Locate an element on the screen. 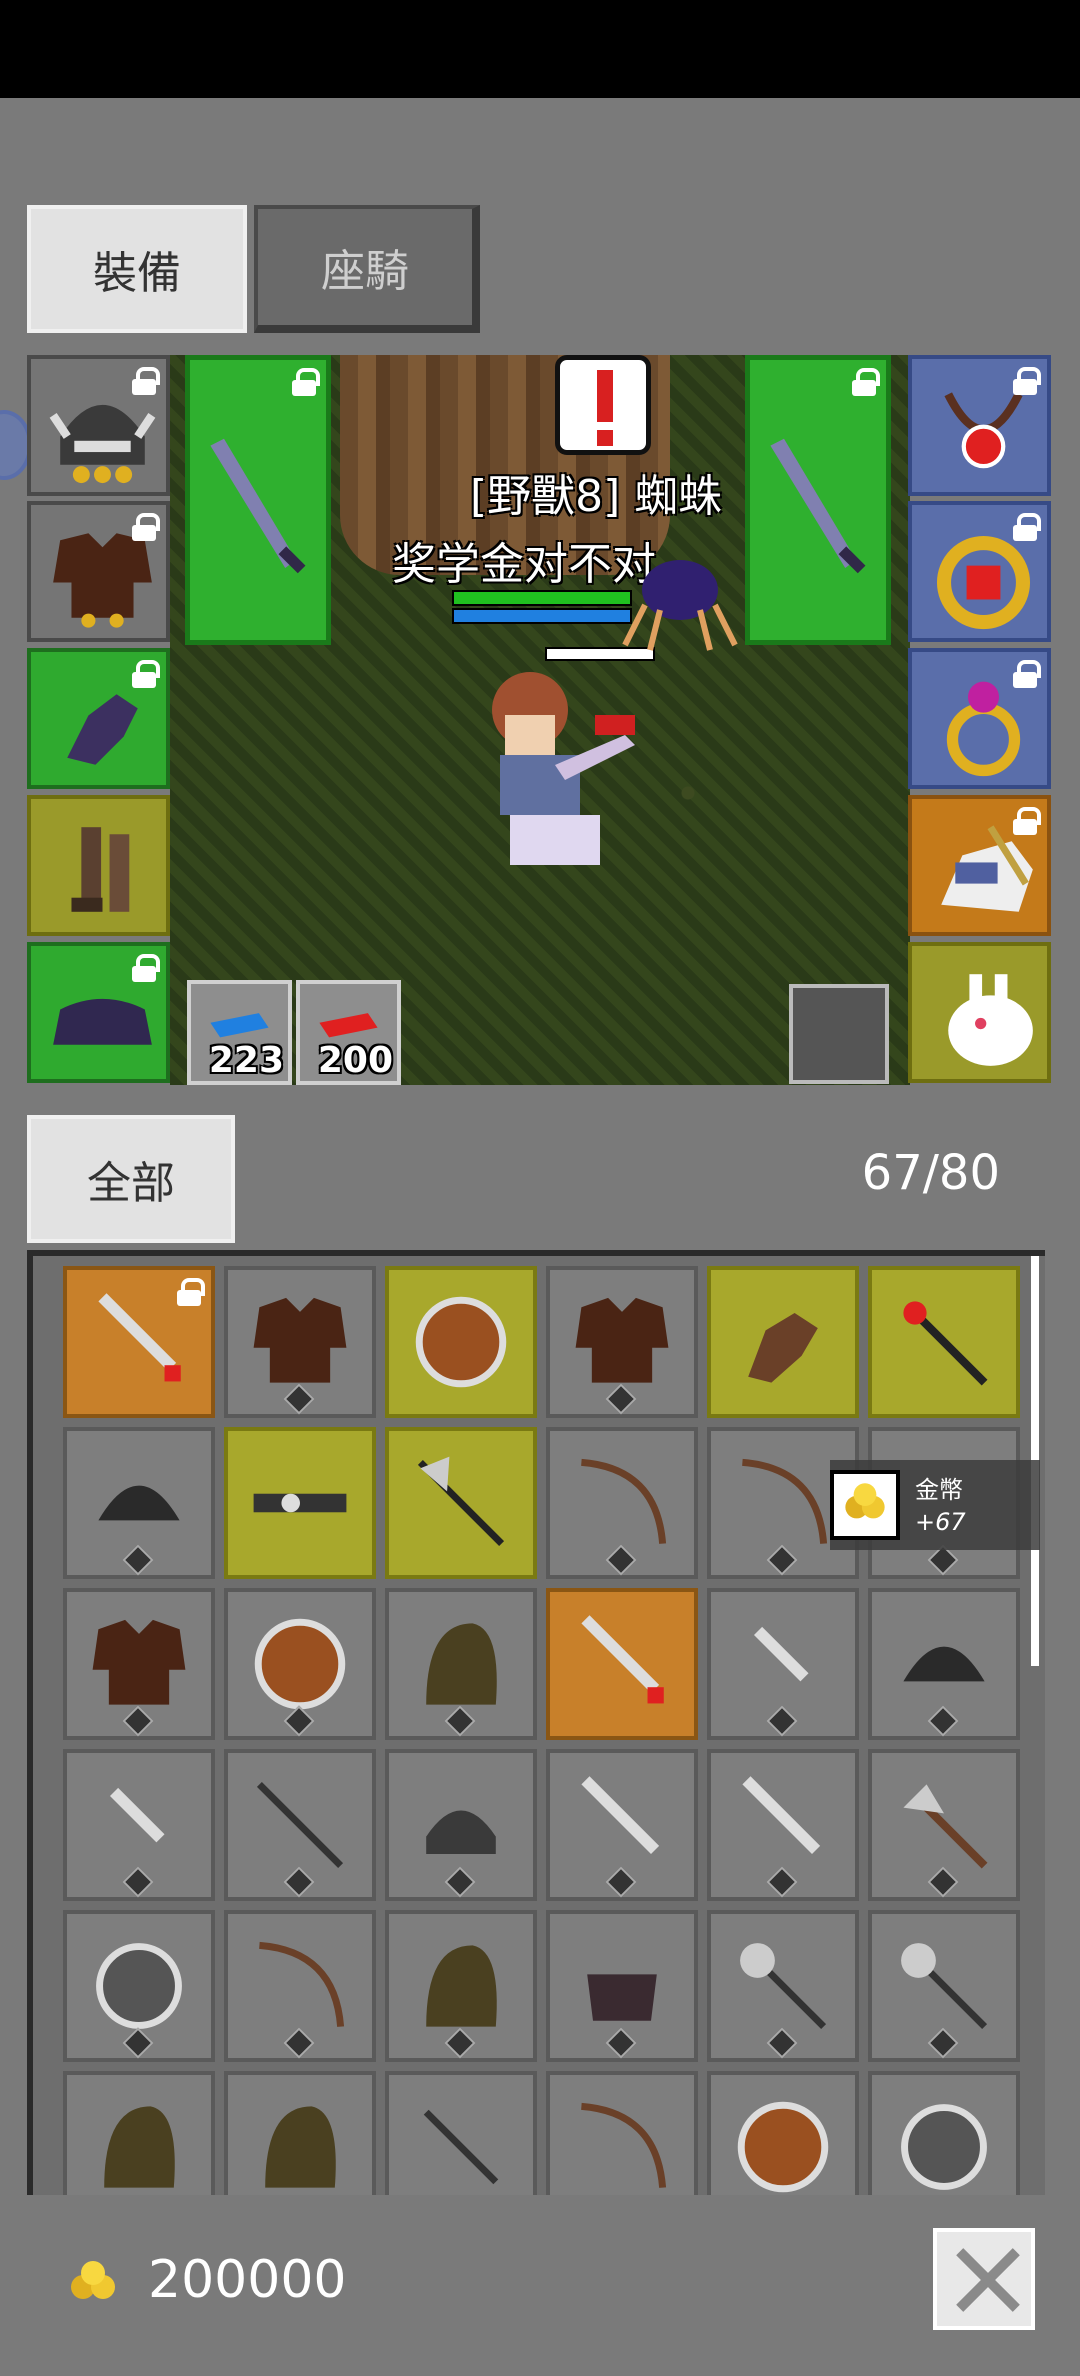 The height and width of the screenshot is (2376, 1080). leather-armor-icon is located at coordinates (300, 1340).